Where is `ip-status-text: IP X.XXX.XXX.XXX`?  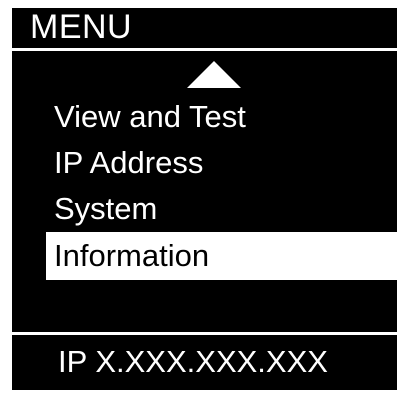
ip-status-text: IP X.XXX.XXX.XXX is located at coordinates (193, 361).